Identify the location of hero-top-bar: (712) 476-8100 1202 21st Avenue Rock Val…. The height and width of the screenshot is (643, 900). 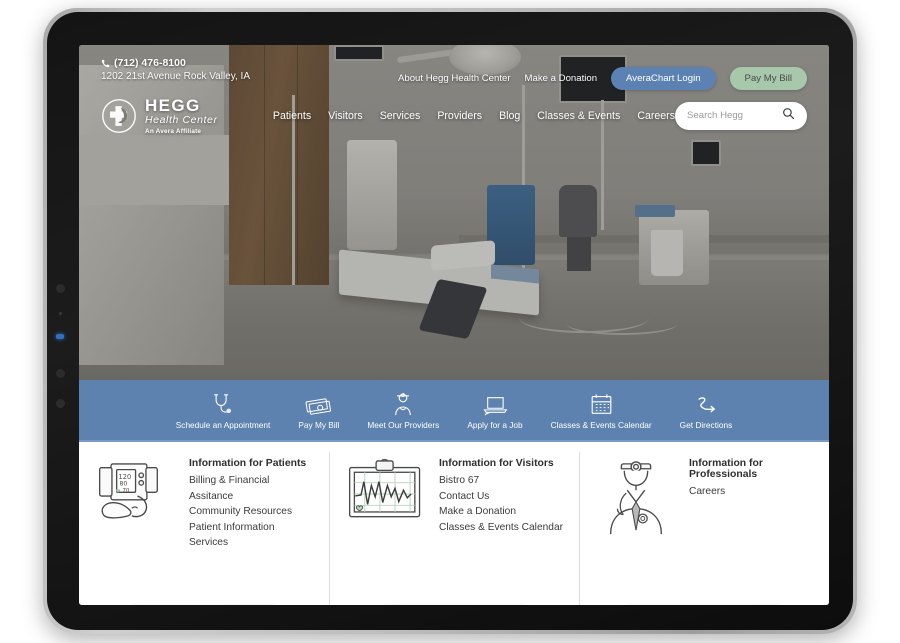
(454, 67).